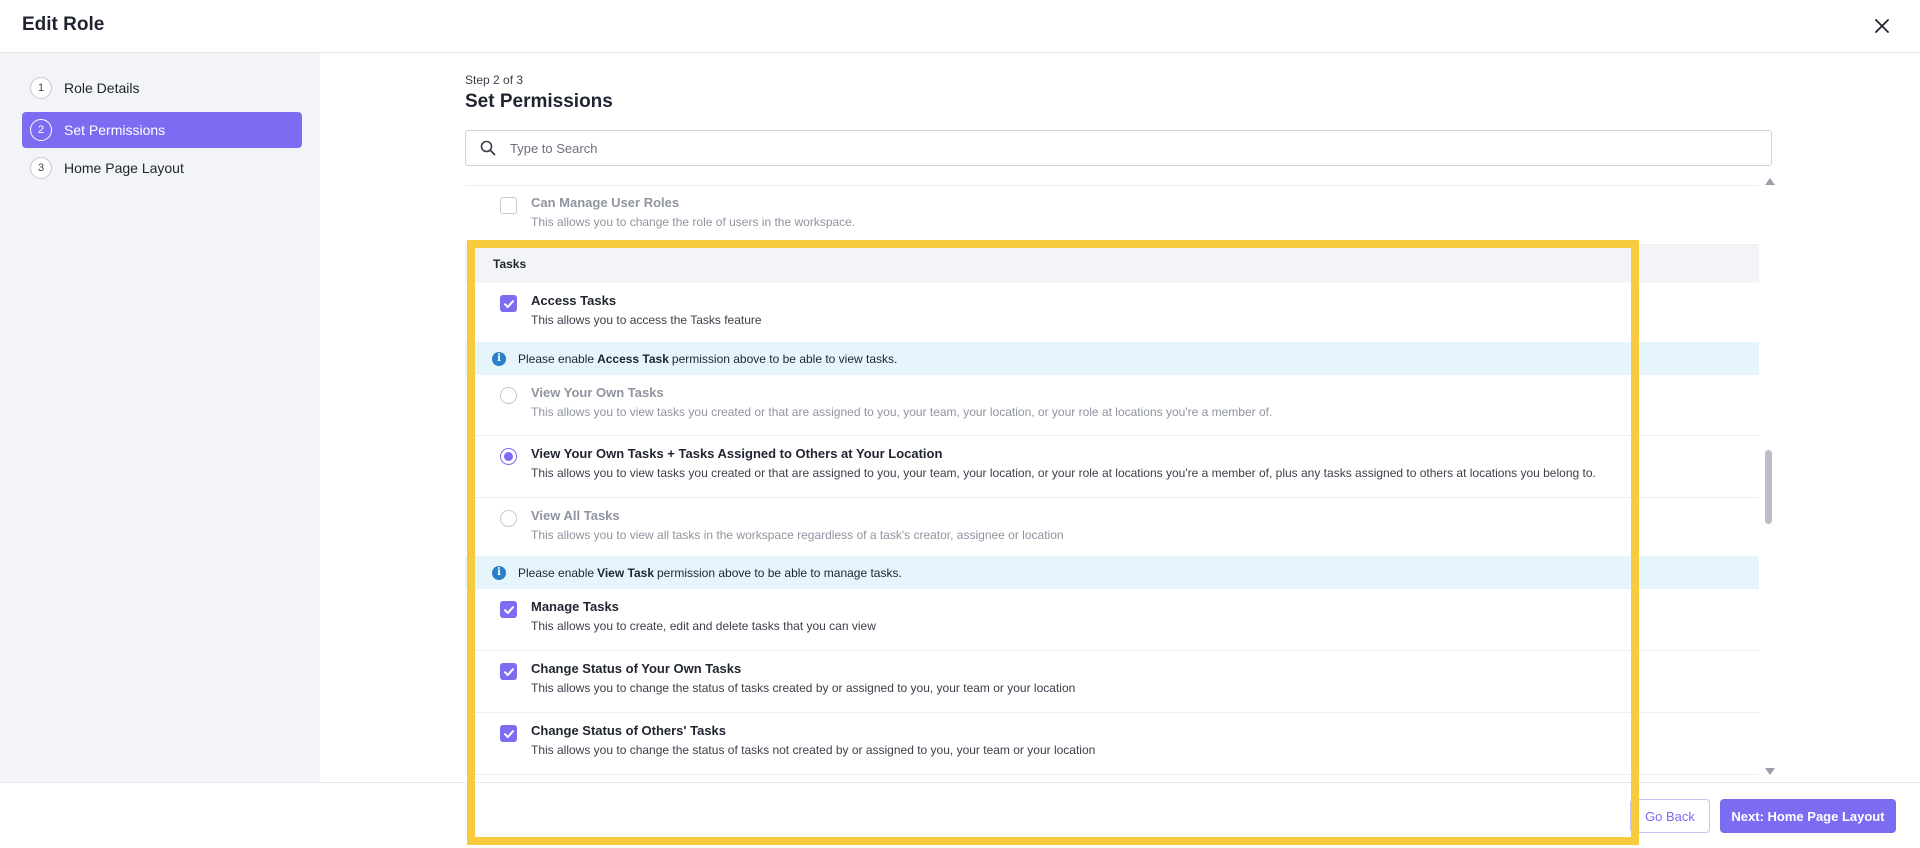 The width and height of the screenshot is (1920, 848). What do you see at coordinates (960, 26) in the screenshot?
I see `dialog-header: Edit Role` at bounding box center [960, 26].